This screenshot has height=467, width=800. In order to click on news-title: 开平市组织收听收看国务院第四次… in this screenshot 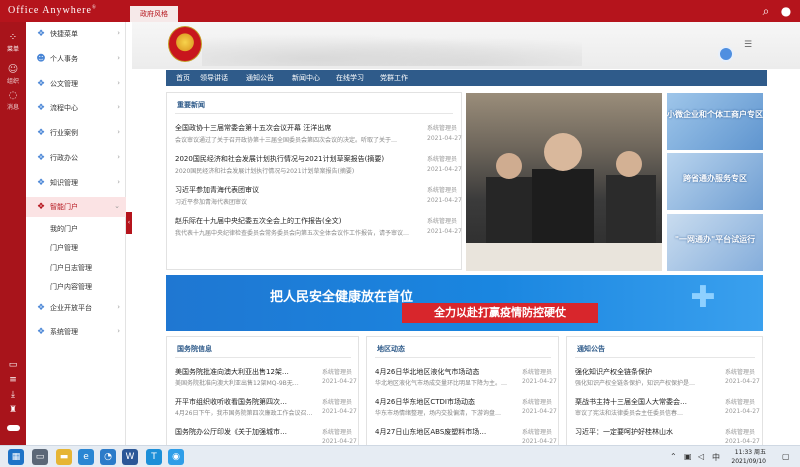, I will do `click(245, 402)`.